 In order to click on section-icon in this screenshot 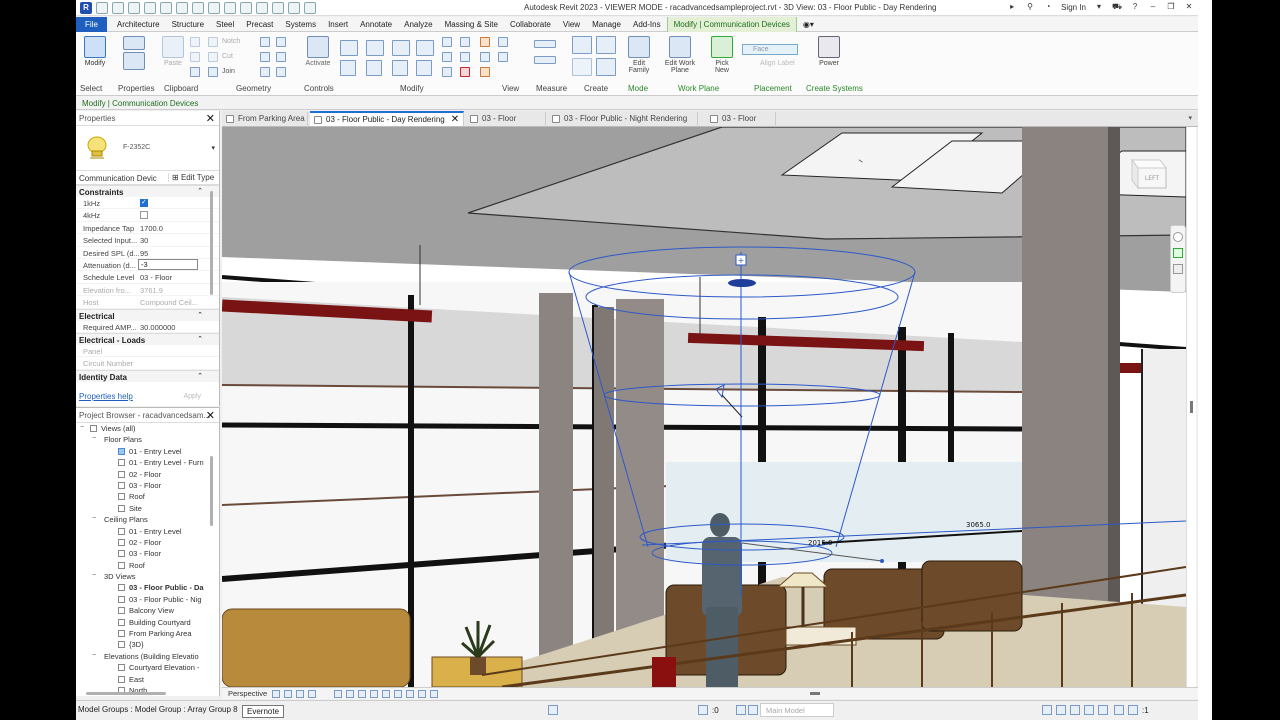, I will do `click(262, 8)`.